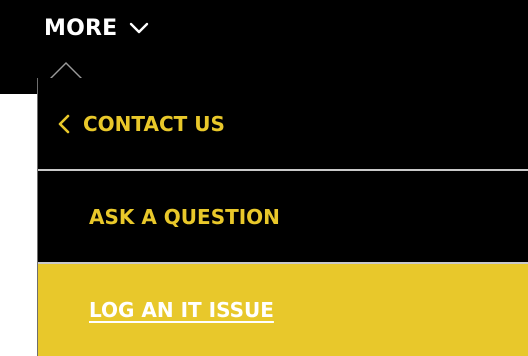 Image resolution: width=528 pixels, height=356 pixels. Describe the element at coordinates (154, 123) in the screenshot. I see `back-label: CONTACT US` at that location.